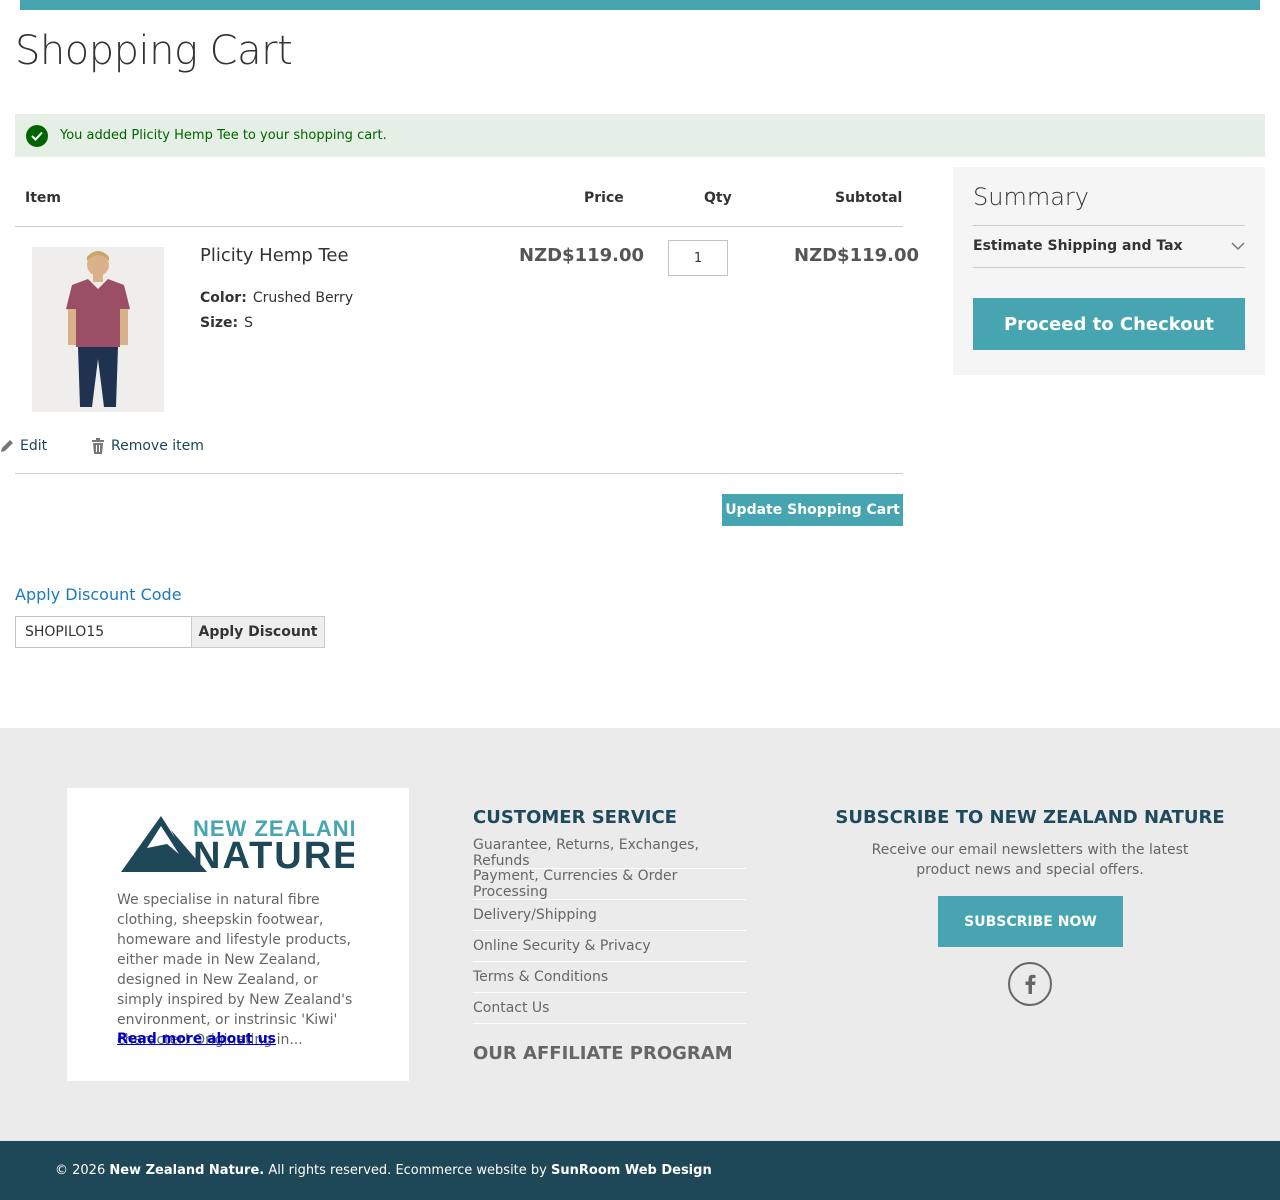 Image resolution: width=1280 pixels, height=1200 pixels. I want to click on option-value: Crushed Berry, so click(303, 298).